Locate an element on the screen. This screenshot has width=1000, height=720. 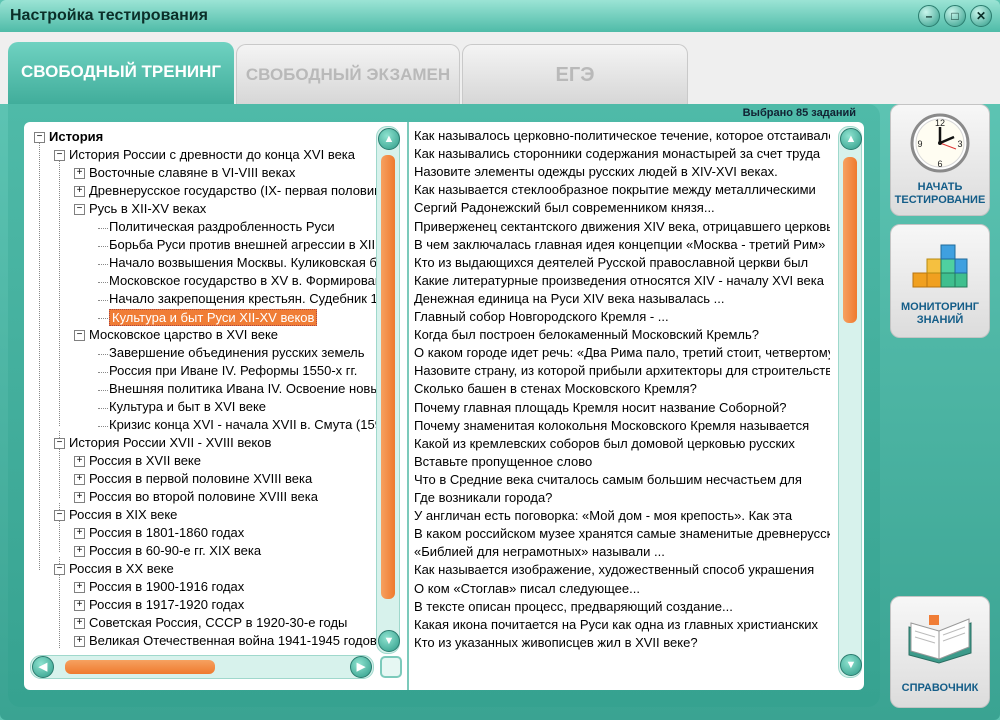
tree-item: + Россия в 1917-1920 годах is located at coordinates (203, 606).